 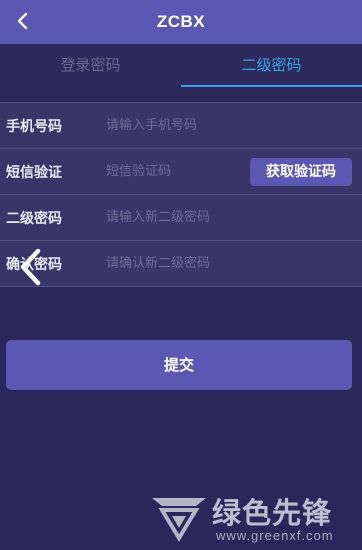 I want to click on submit-button: 提交, so click(x=179, y=365).